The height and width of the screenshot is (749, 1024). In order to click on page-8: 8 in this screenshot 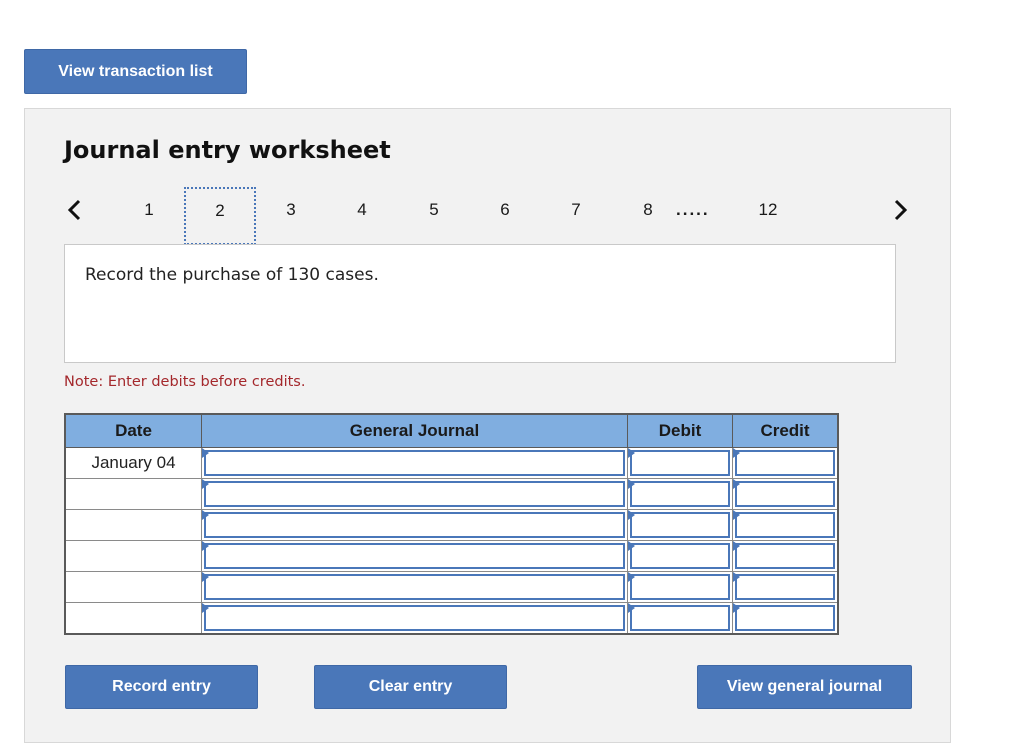, I will do `click(648, 216)`.